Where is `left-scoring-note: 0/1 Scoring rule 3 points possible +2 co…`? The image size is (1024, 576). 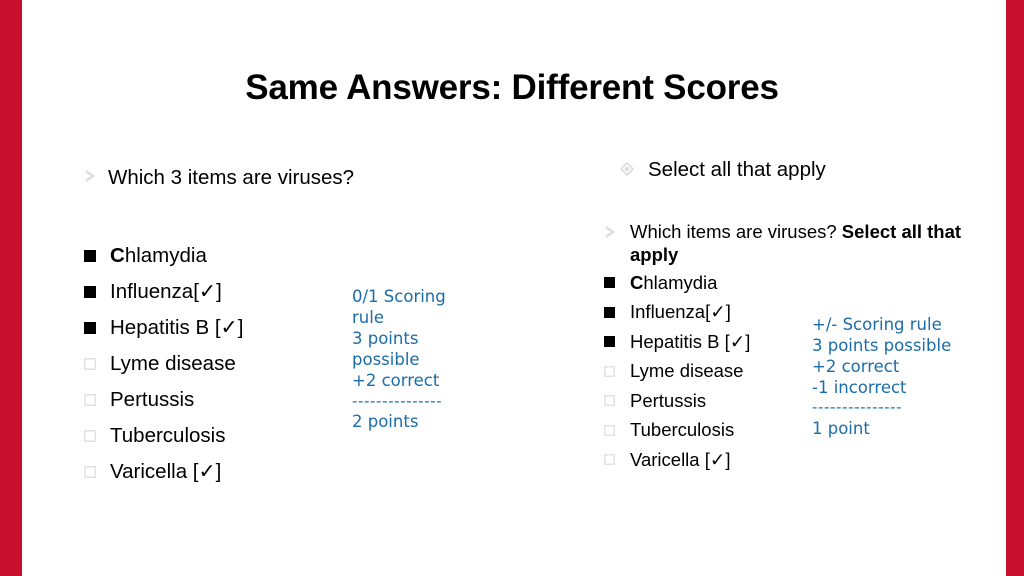
left-scoring-note: 0/1 Scoring rule 3 points possible +2 co… is located at coordinates (407, 359).